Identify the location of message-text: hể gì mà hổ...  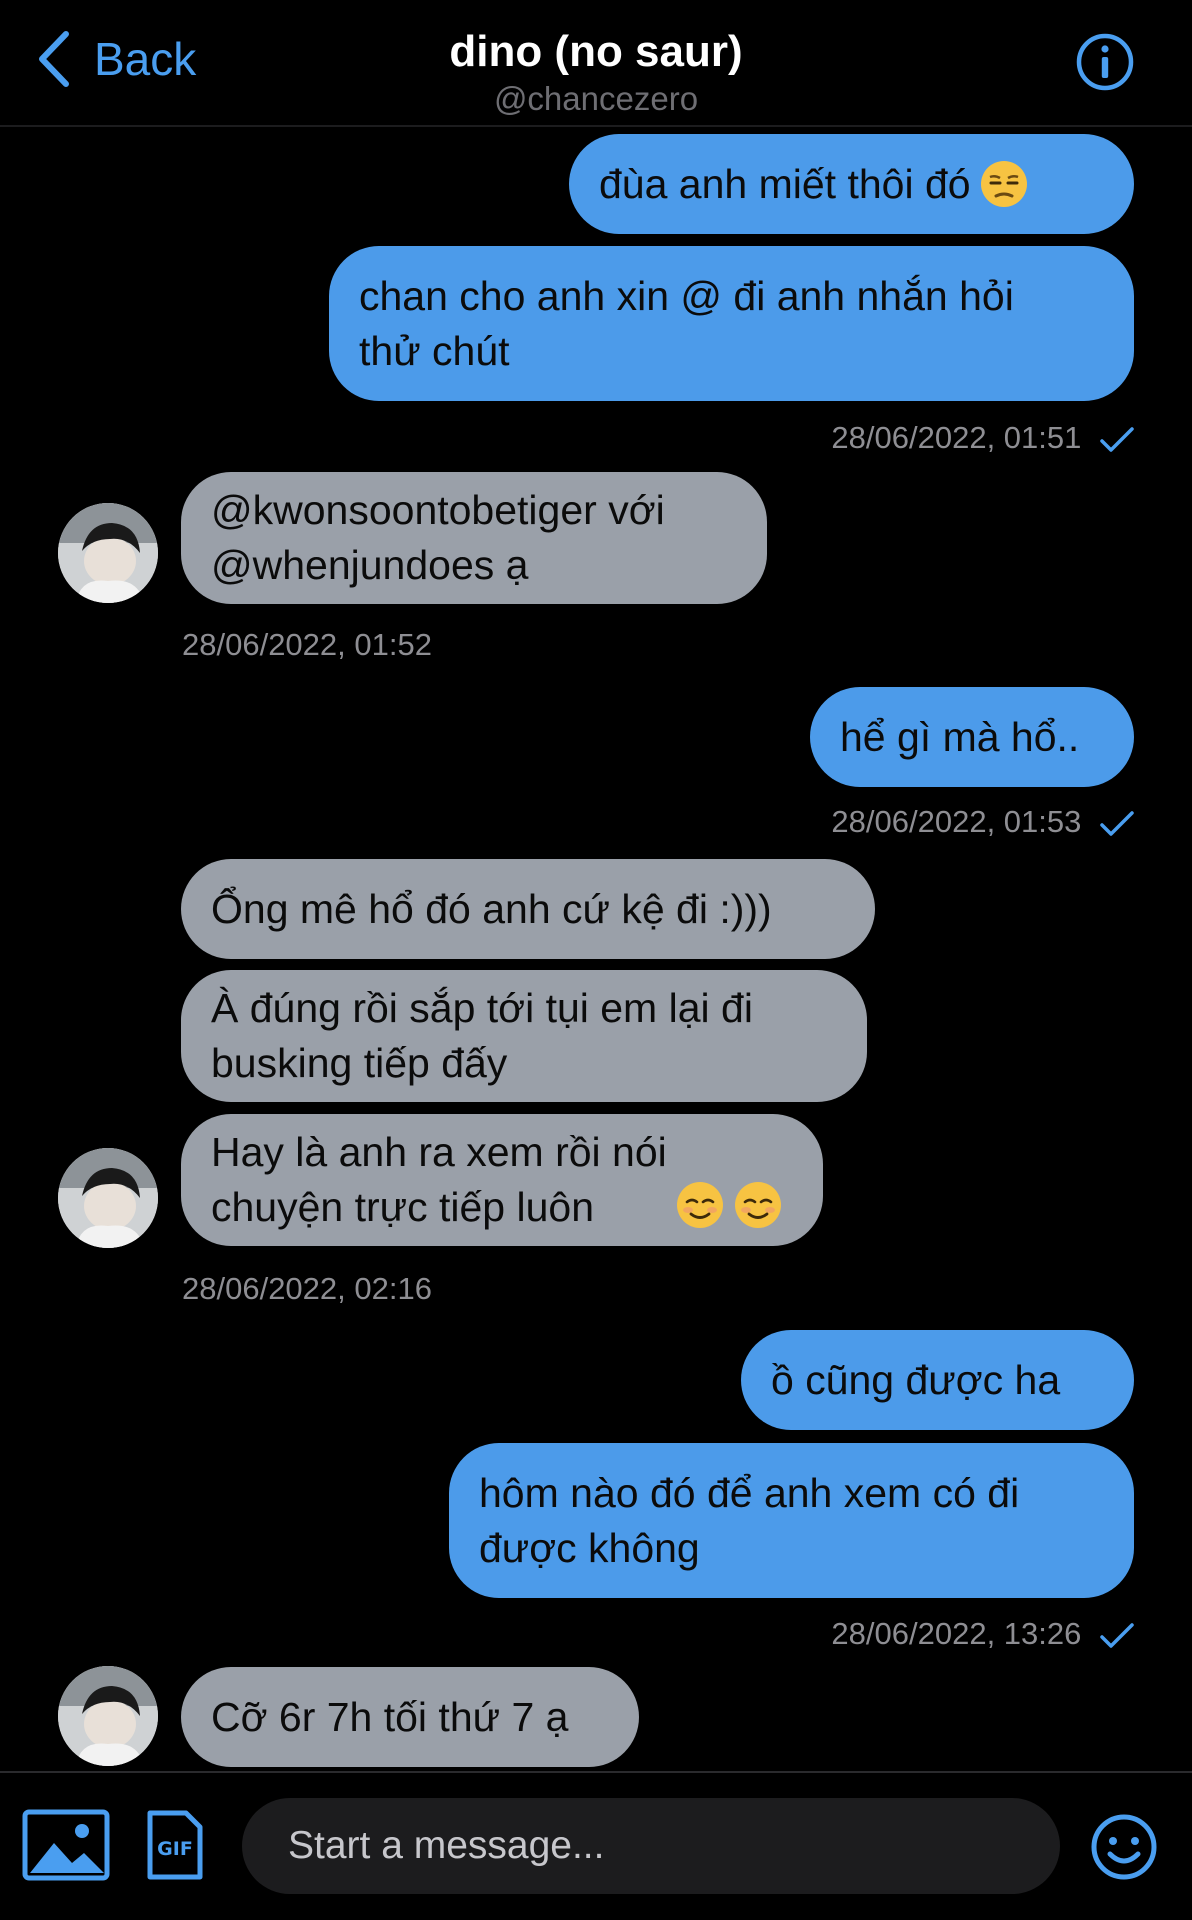
(960, 736).